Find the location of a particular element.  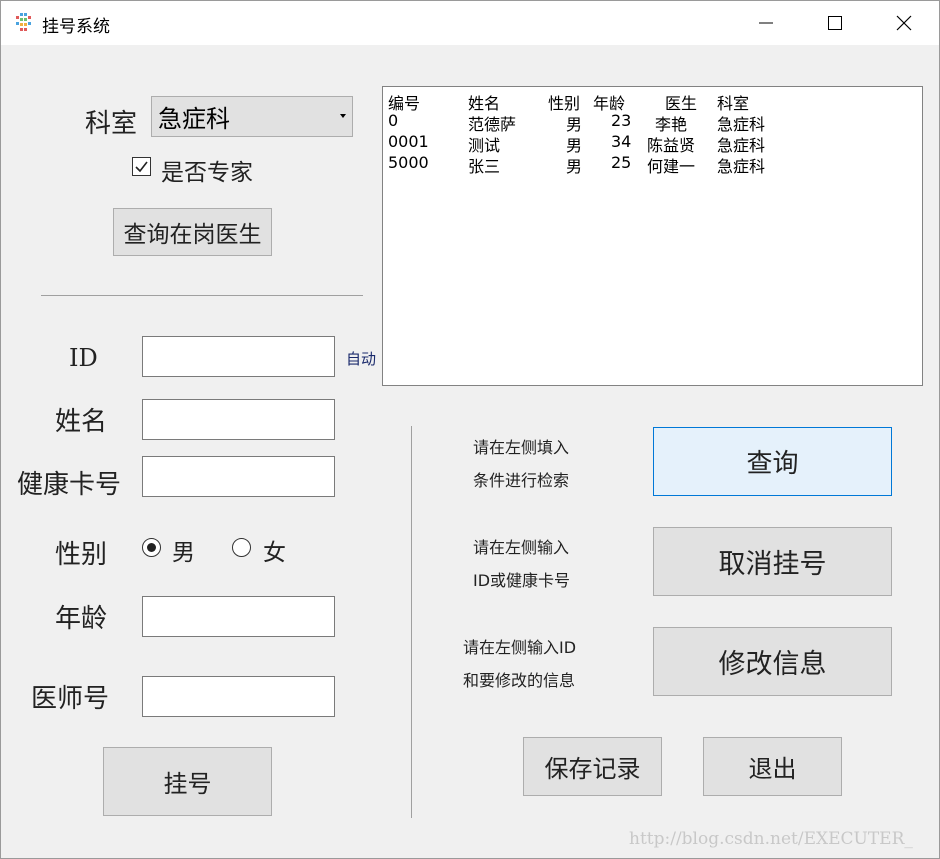

doctor-no-input is located at coordinates (238, 696).